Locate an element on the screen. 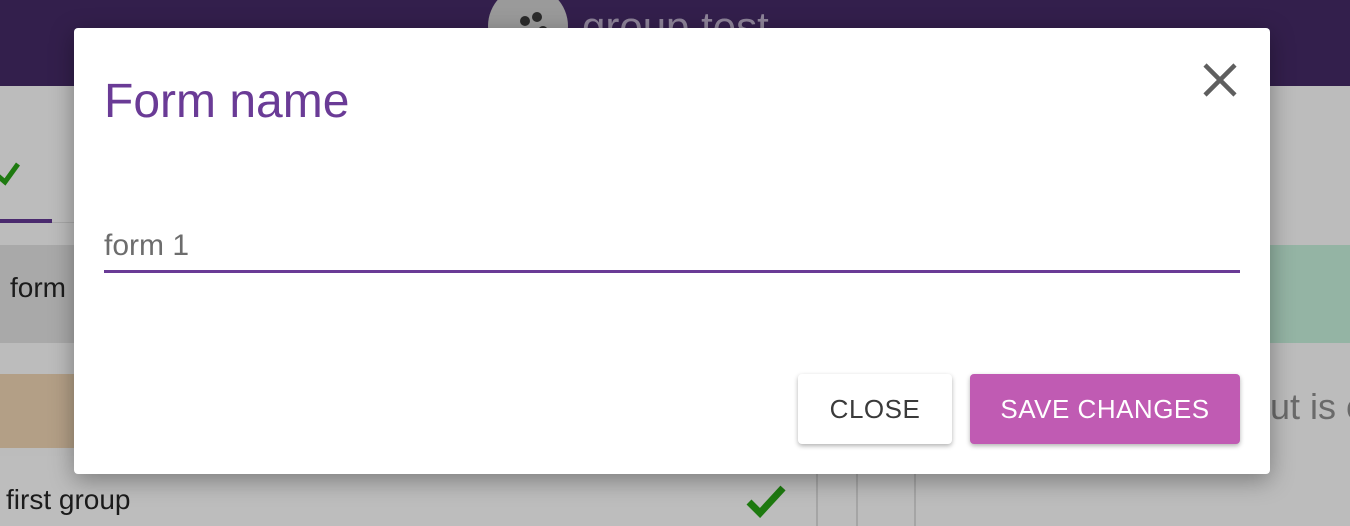  right-panel-text: ut is e is located at coordinates (1310, 406).